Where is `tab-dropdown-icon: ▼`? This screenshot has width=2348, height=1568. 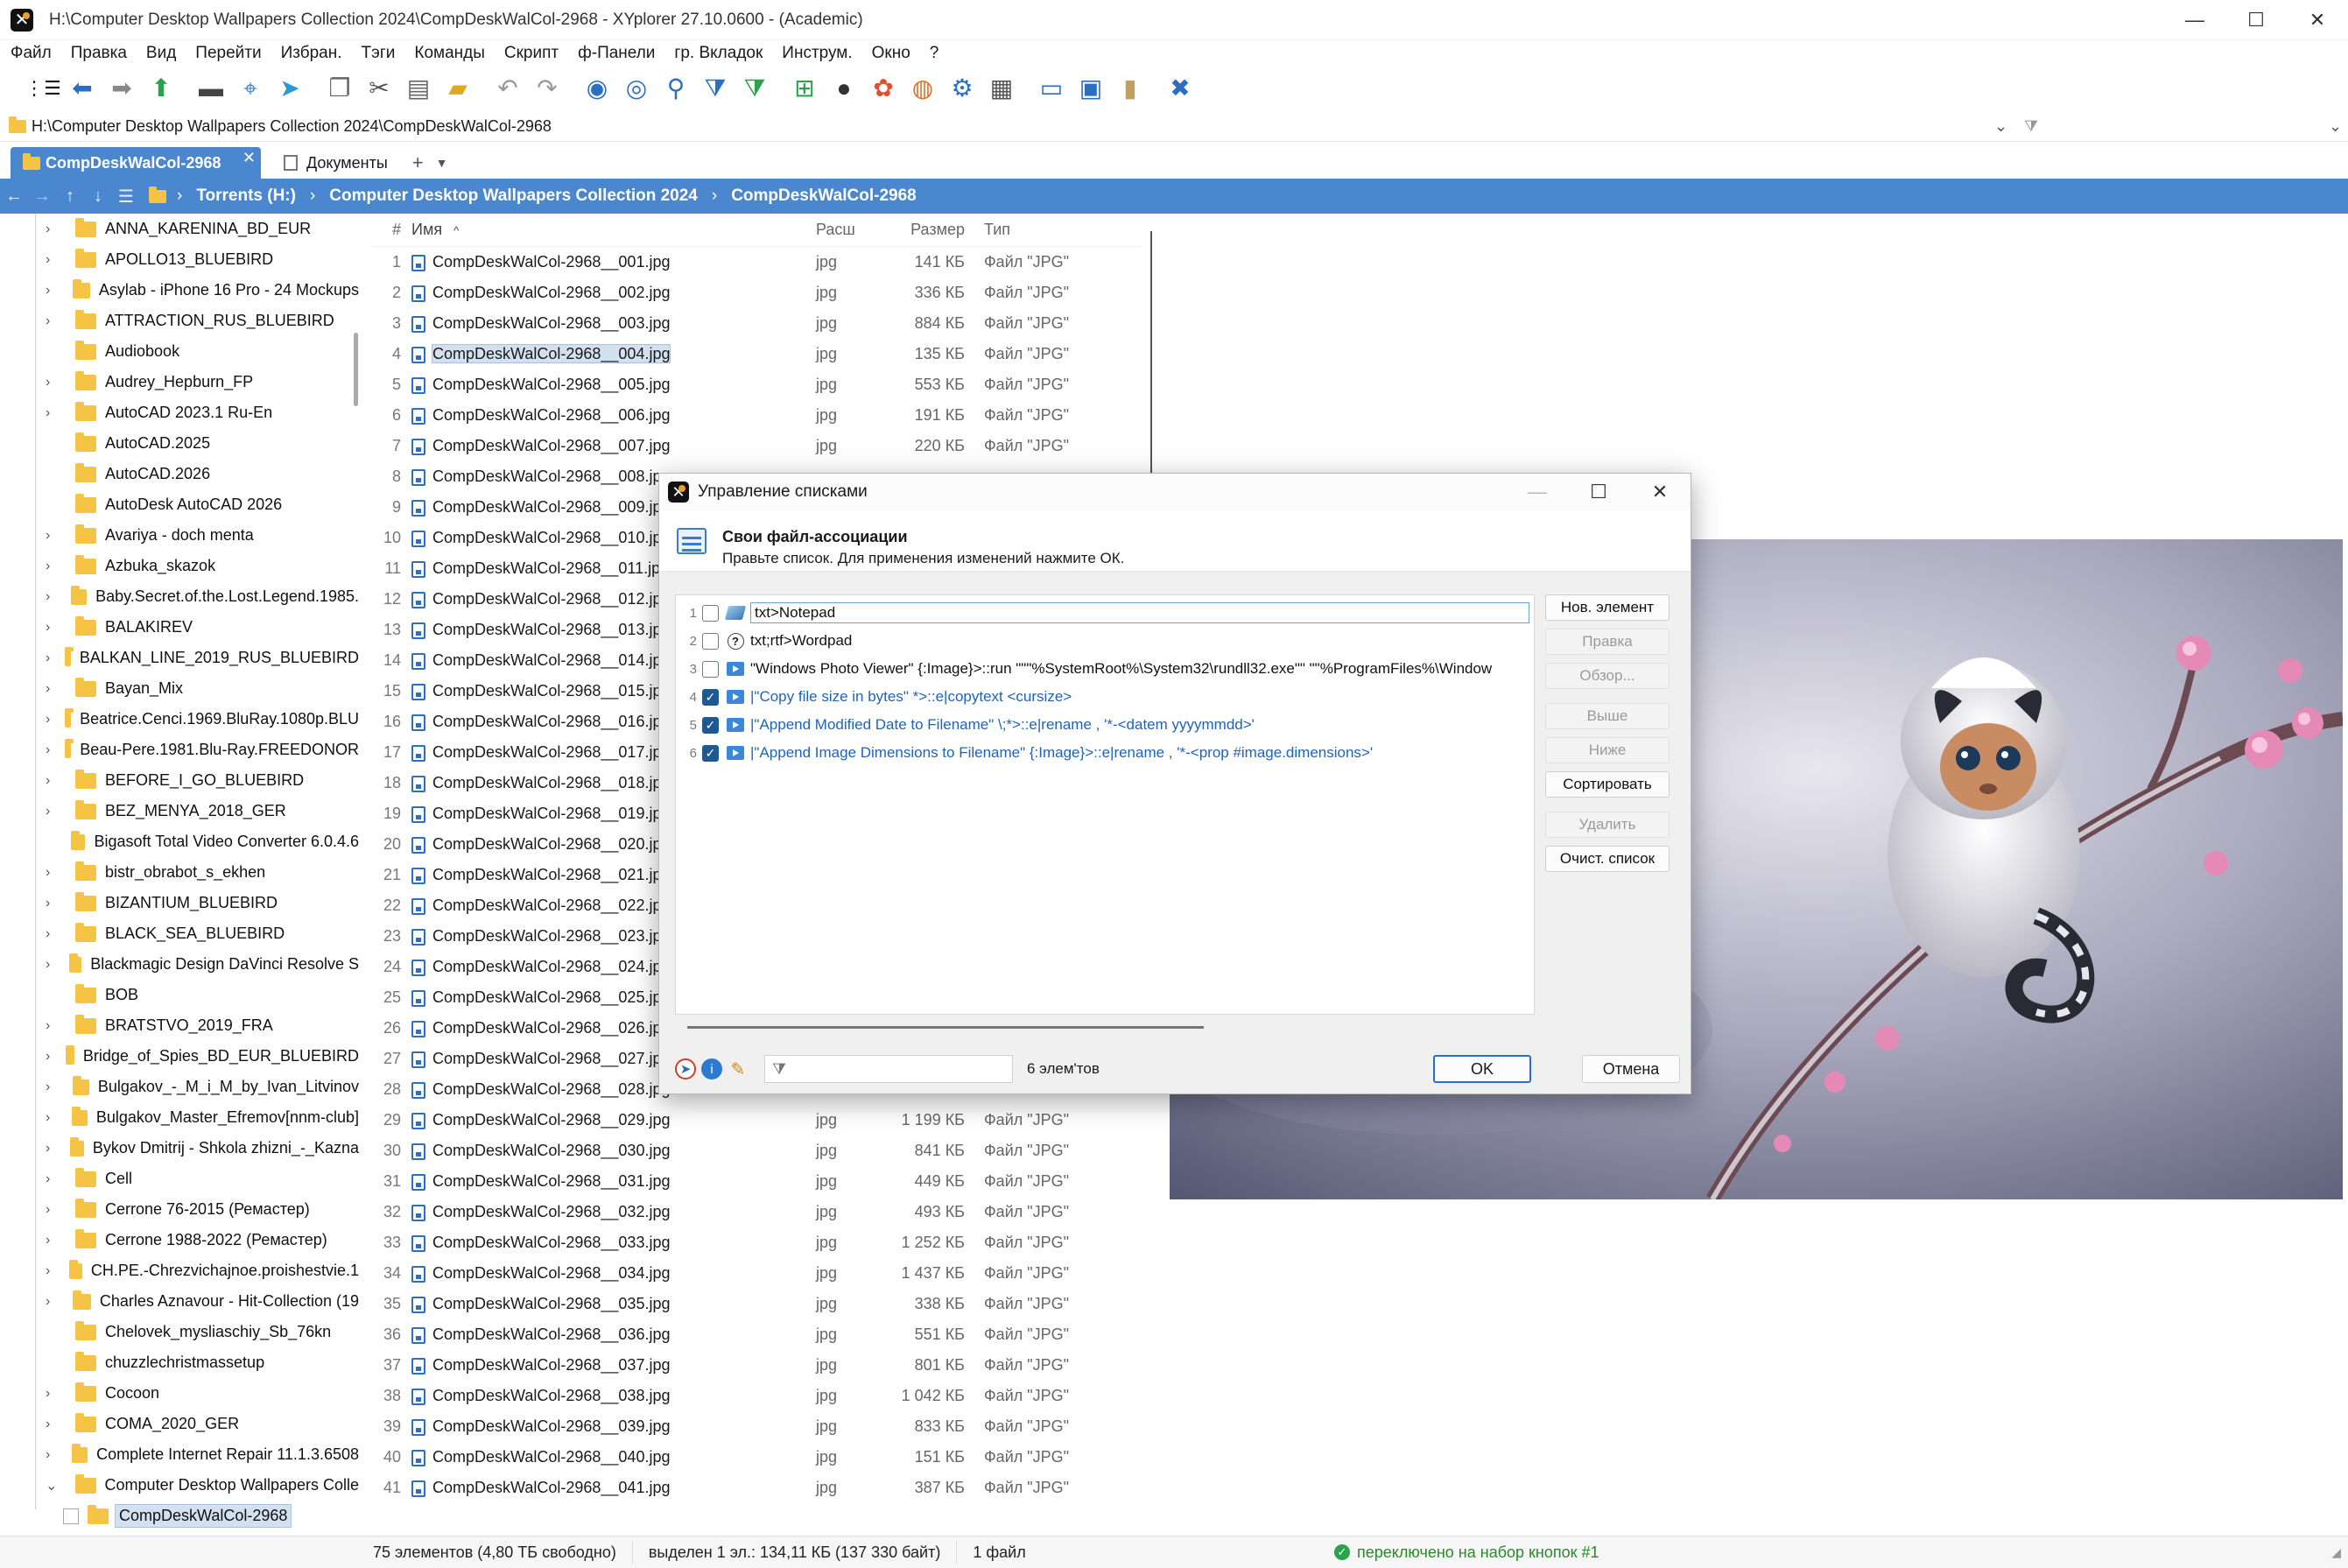 tab-dropdown-icon: ▼ is located at coordinates (442, 163).